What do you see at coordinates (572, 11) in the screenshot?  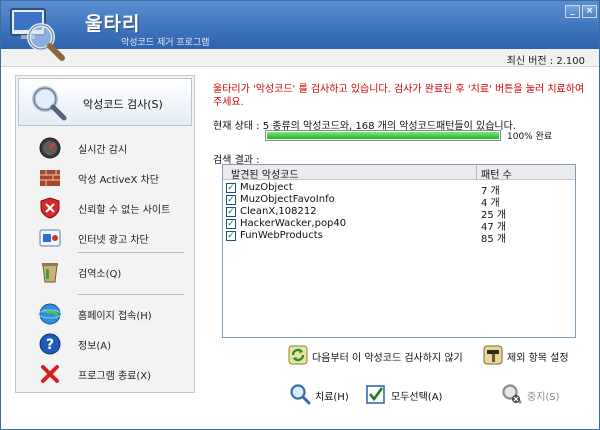 I see `minimize-button: _` at bounding box center [572, 11].